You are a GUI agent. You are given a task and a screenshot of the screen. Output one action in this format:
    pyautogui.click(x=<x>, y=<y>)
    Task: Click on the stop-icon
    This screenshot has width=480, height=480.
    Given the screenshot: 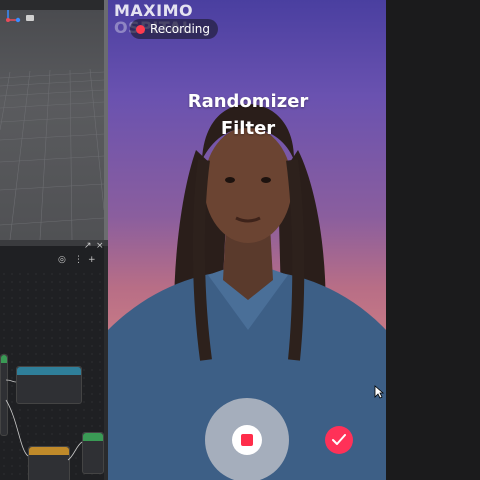 What is the action you would take?
    pyautogui.click(x=247, y=440)
    